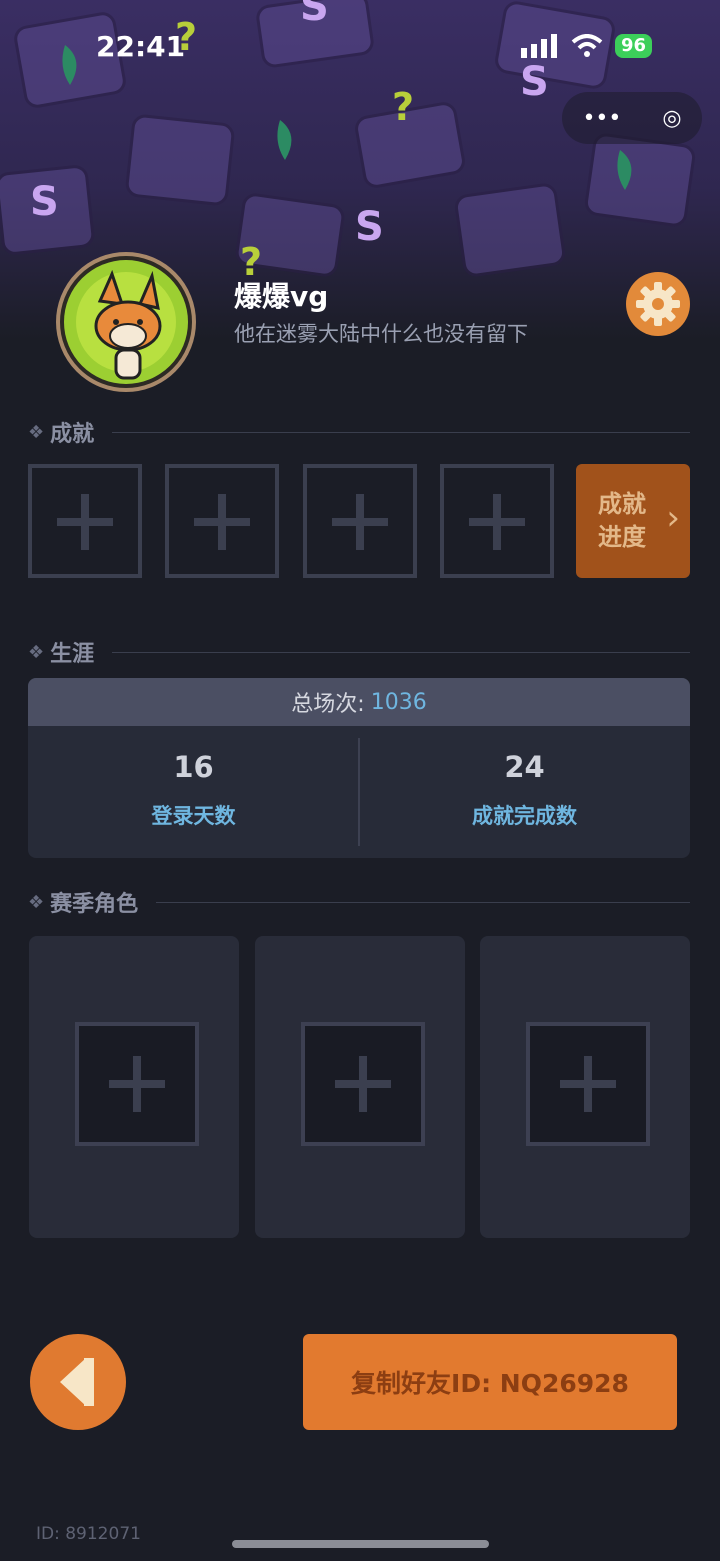  Describe the element at coordinates (632, 118) in the screenshot. I see `mini-program-capsule: ••• ◎` at that location.